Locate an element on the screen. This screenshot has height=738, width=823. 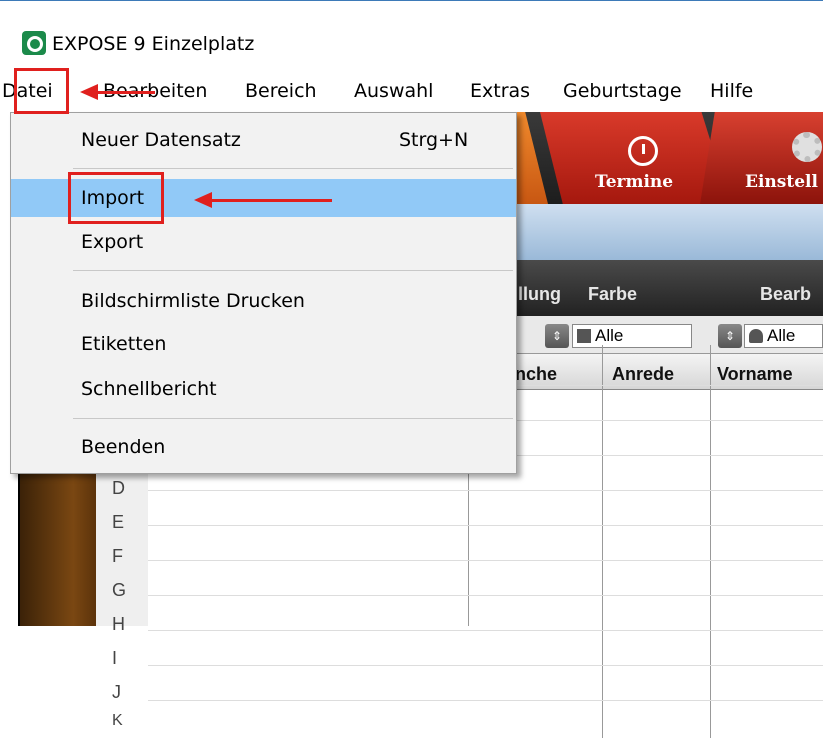
tab-termine-label: Termine is located at coordinates (634, 182).